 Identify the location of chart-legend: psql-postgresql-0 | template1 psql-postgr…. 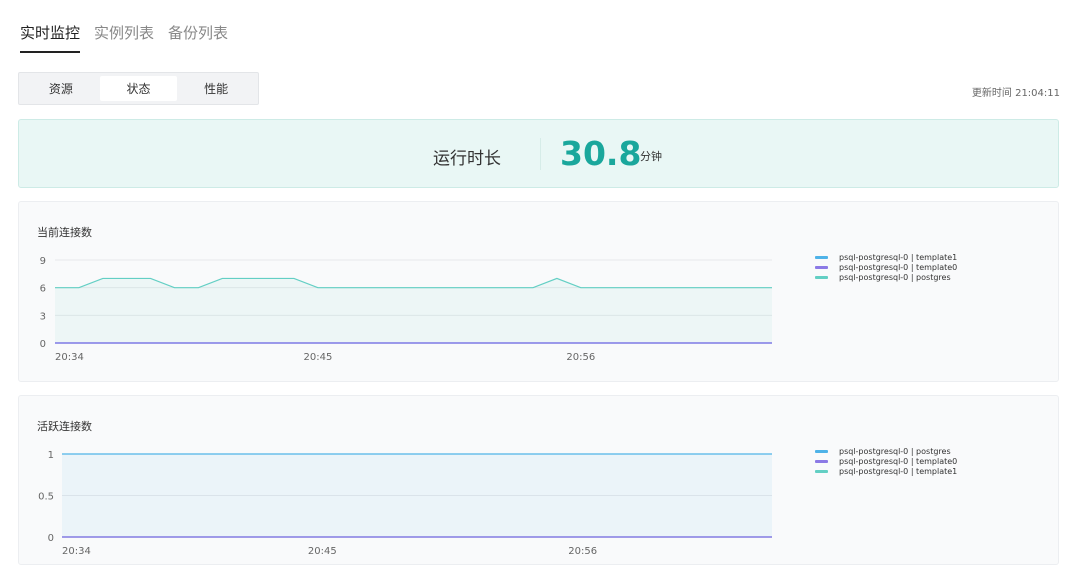
(886, 267).